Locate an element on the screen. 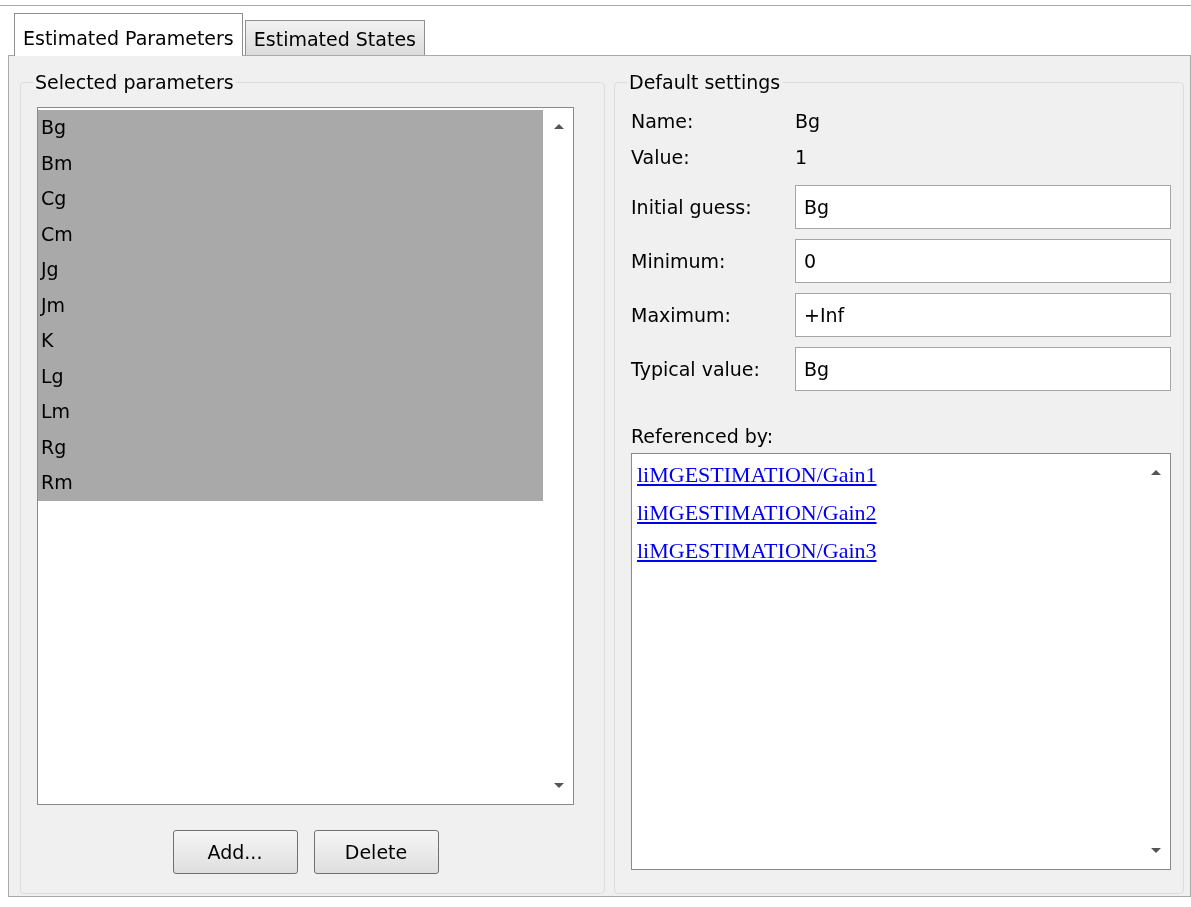  field-value: 1 is located at coordinates (801, 157).